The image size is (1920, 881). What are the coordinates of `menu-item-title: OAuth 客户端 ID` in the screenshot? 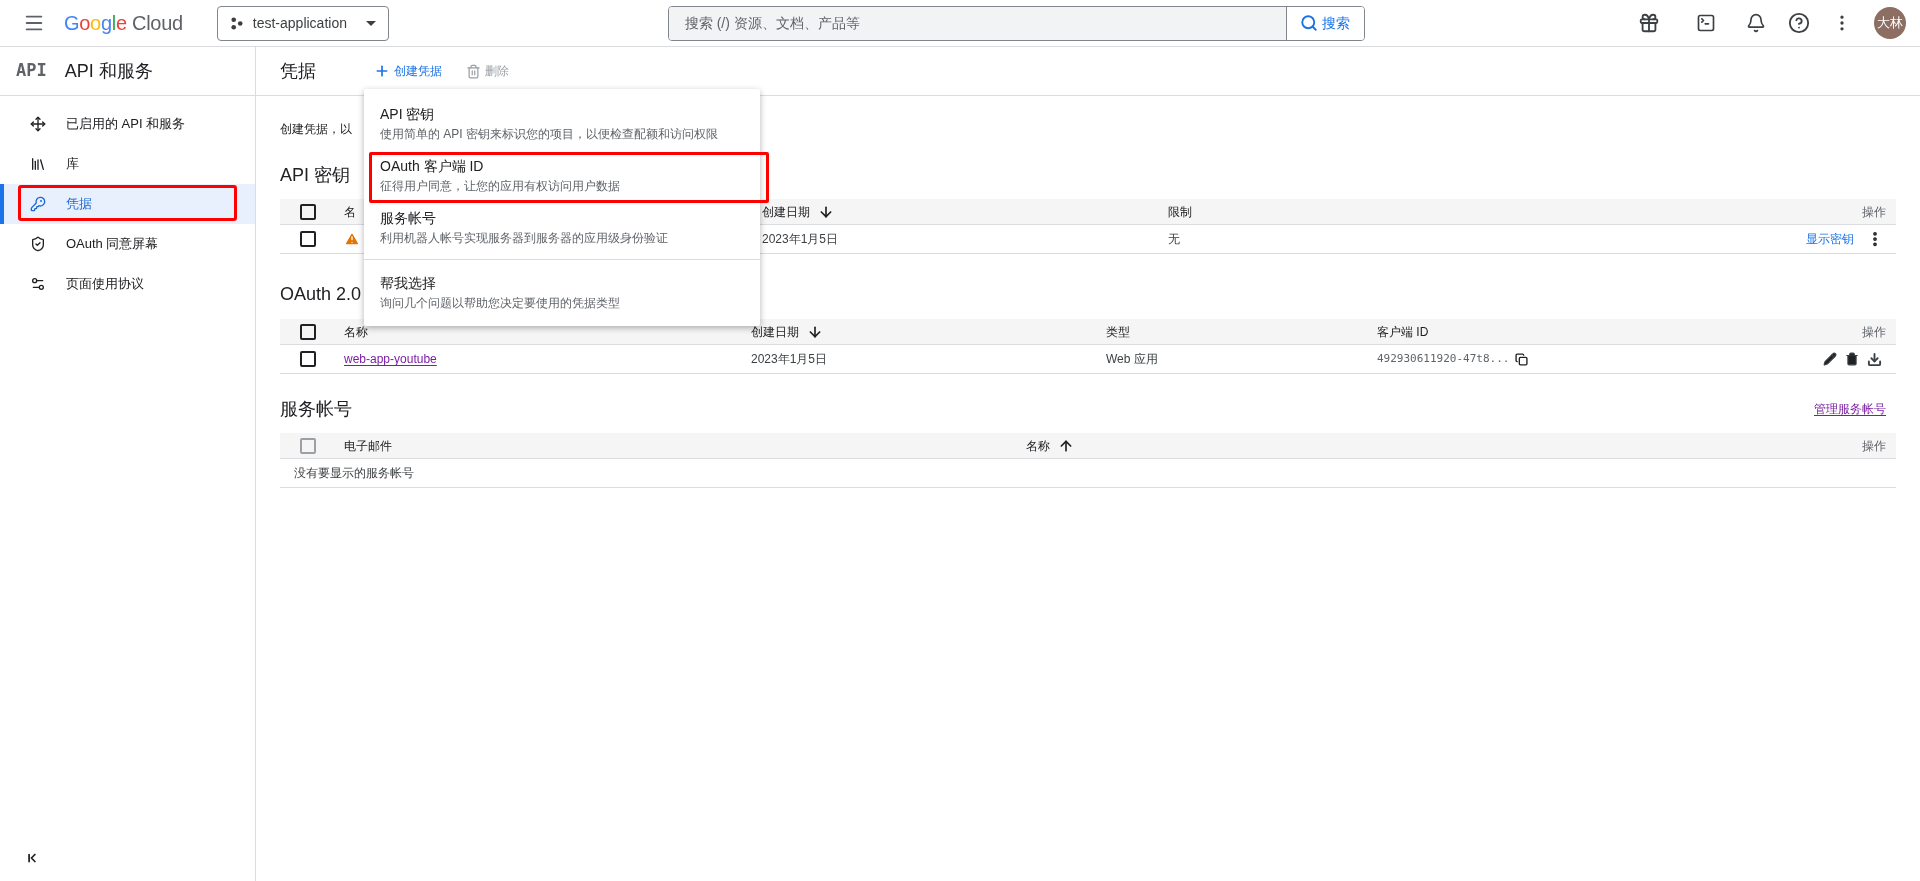 It's located at (432, 166).